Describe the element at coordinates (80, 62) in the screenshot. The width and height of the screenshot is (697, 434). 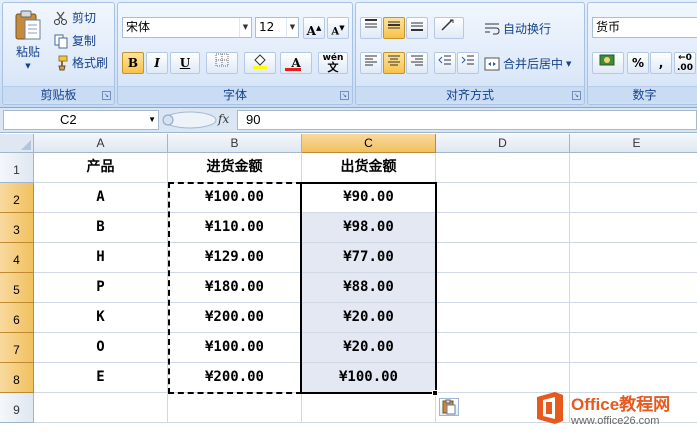
I see `format-painter-button: 格式刷` at that location.